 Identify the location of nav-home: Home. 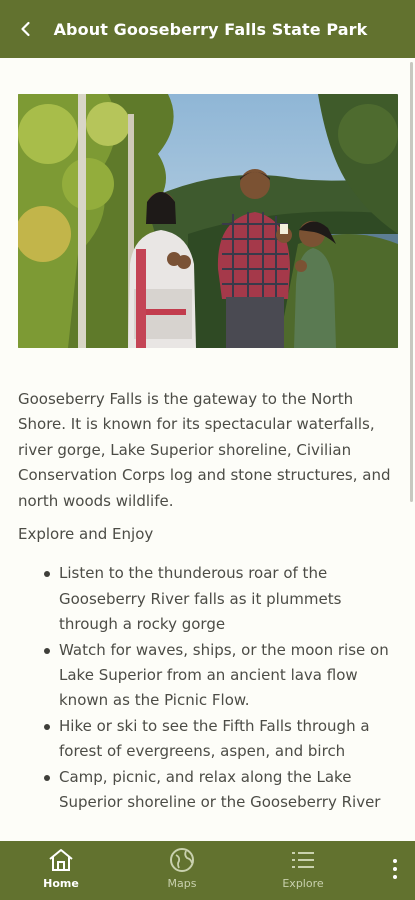
(61, 872).